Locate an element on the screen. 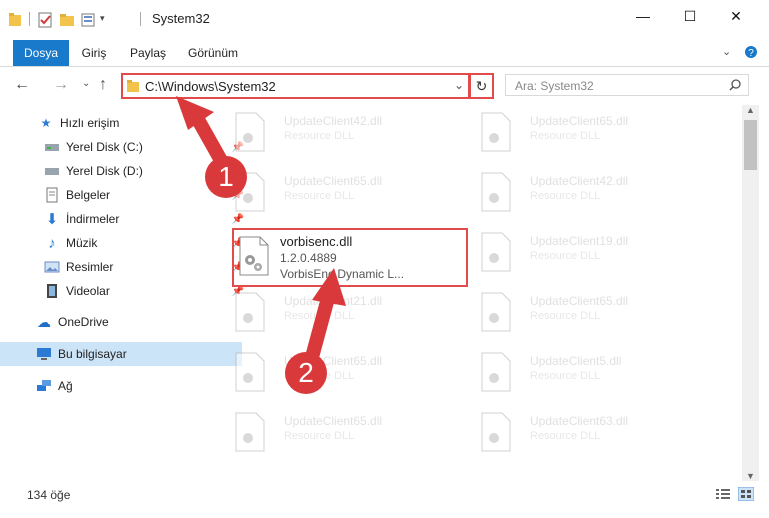  step-badge-1: 1 is located at coordinates (226, 177).